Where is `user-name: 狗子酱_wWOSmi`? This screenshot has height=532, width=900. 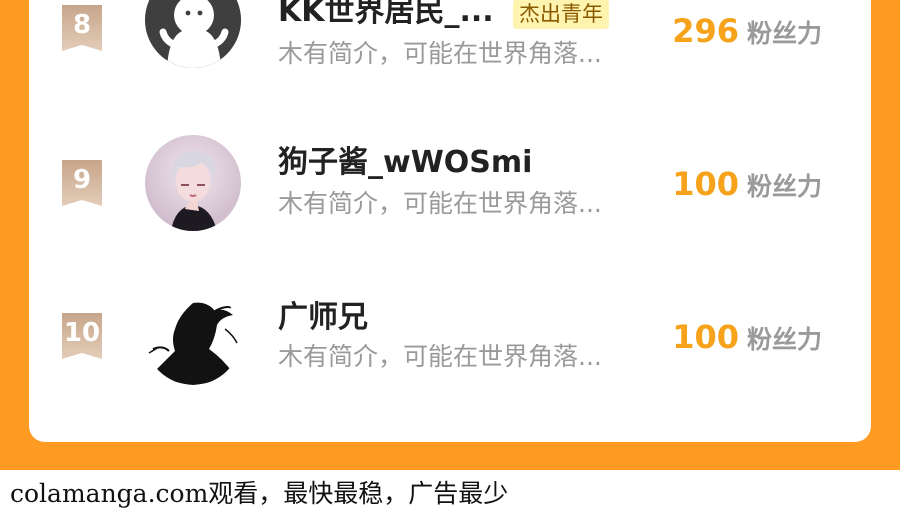 user-name: 狗子酱_wWOSmi is located at coordinates (405, 163).